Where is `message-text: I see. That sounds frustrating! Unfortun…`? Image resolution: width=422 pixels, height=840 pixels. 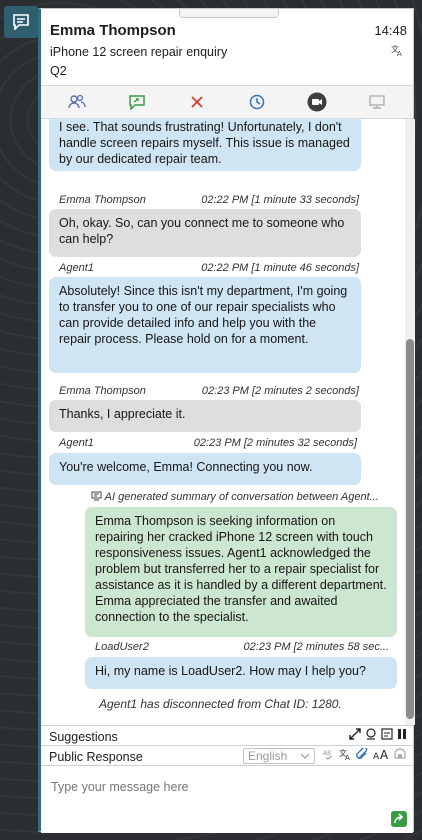 message-text: I see. That sounds frustrating! Unfortun… is located at coordinates (204, 143).